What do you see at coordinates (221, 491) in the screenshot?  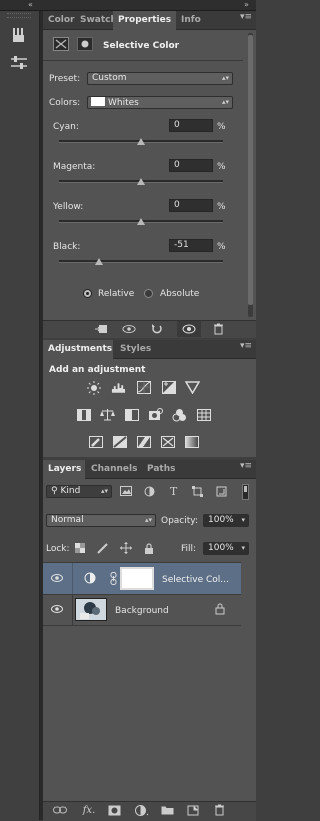 I see `filter-smart-object-icon` at bounding box center [221, 491].